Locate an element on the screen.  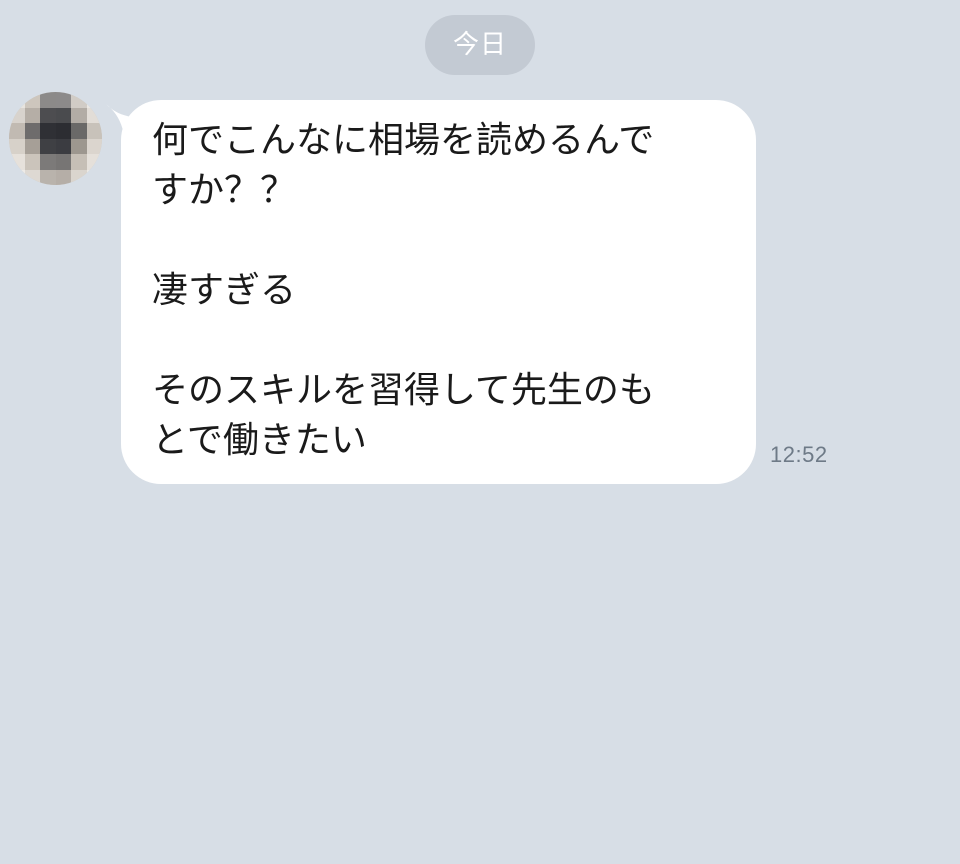
avatar is located at coordinates (55, 138).